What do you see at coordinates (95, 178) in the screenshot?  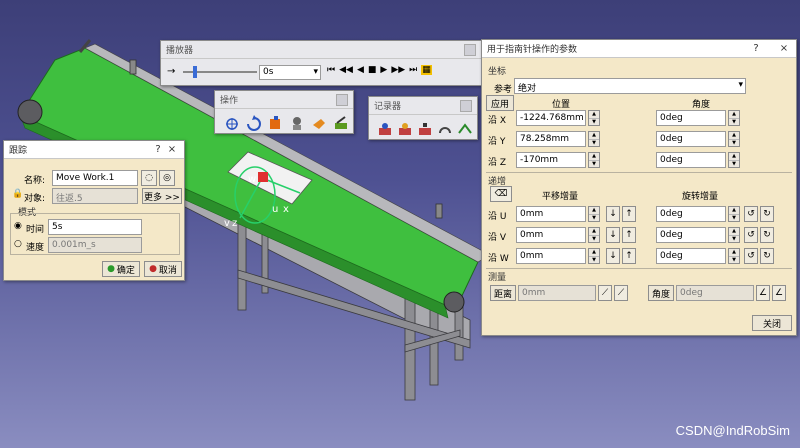 I see `name-field: Move Work.1` at bounding box center [95, 178].